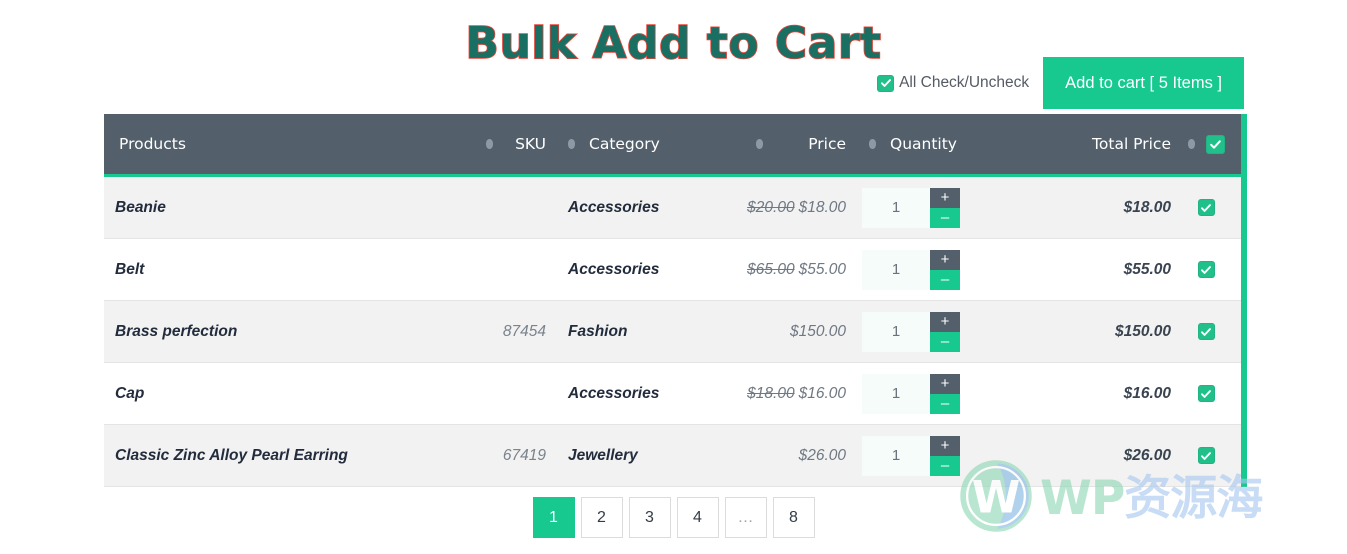  Describe the element at coordinates (274, 331) in the screenshot. I see `cell-product: Brass perfection` at that location.